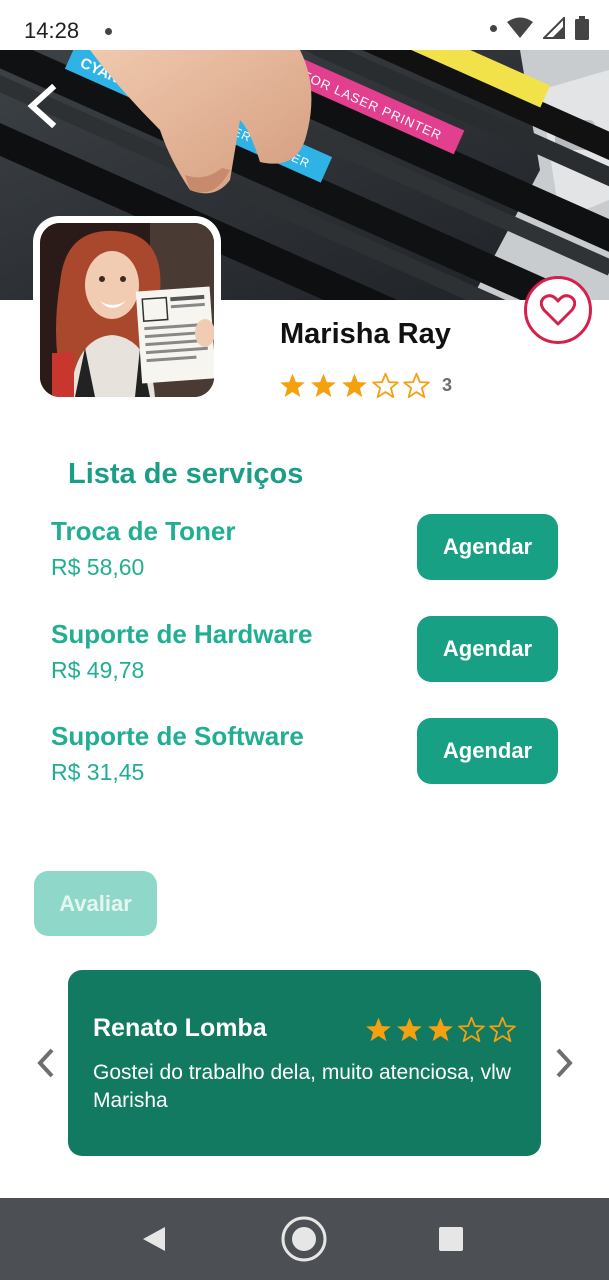  I want to click on square-recents-icon, so click(451, 1239).